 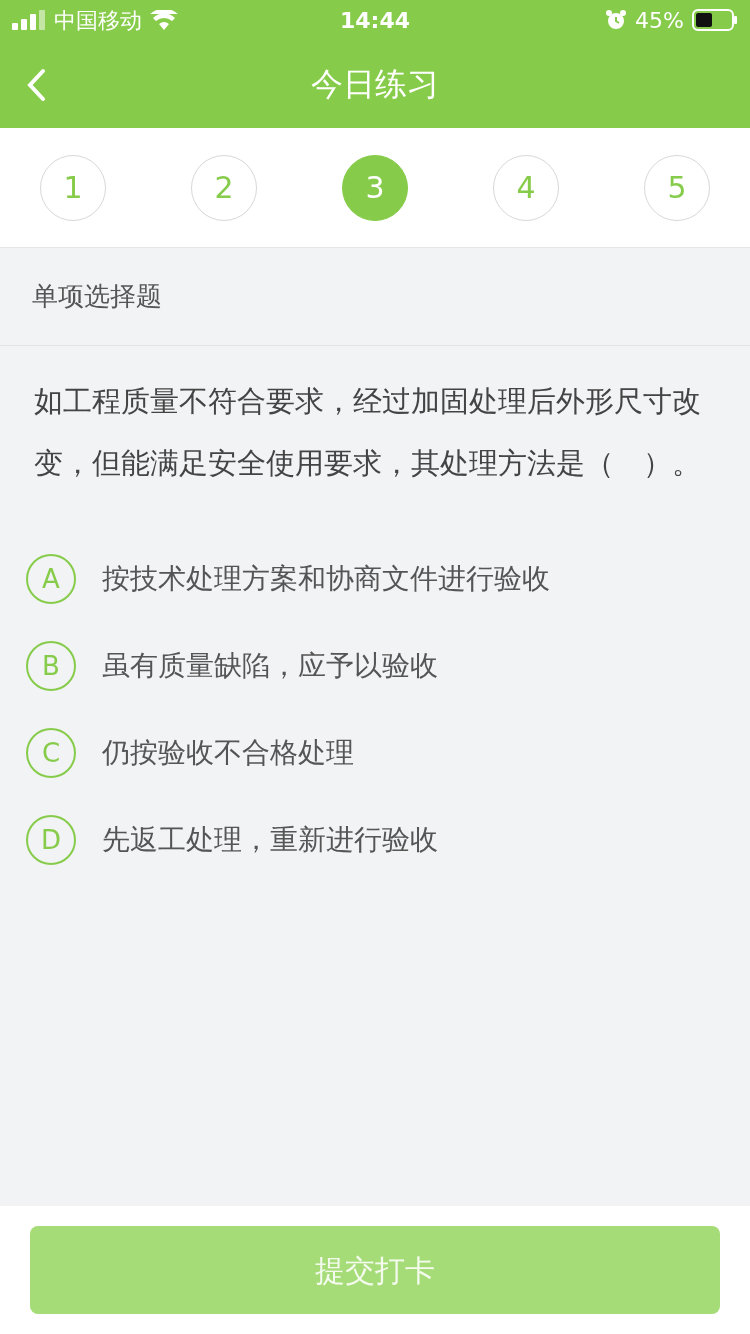 What do you see at coordinates (29, 20) in the screenshot?
I see `signal-icon` at bounding box center [29, 20].